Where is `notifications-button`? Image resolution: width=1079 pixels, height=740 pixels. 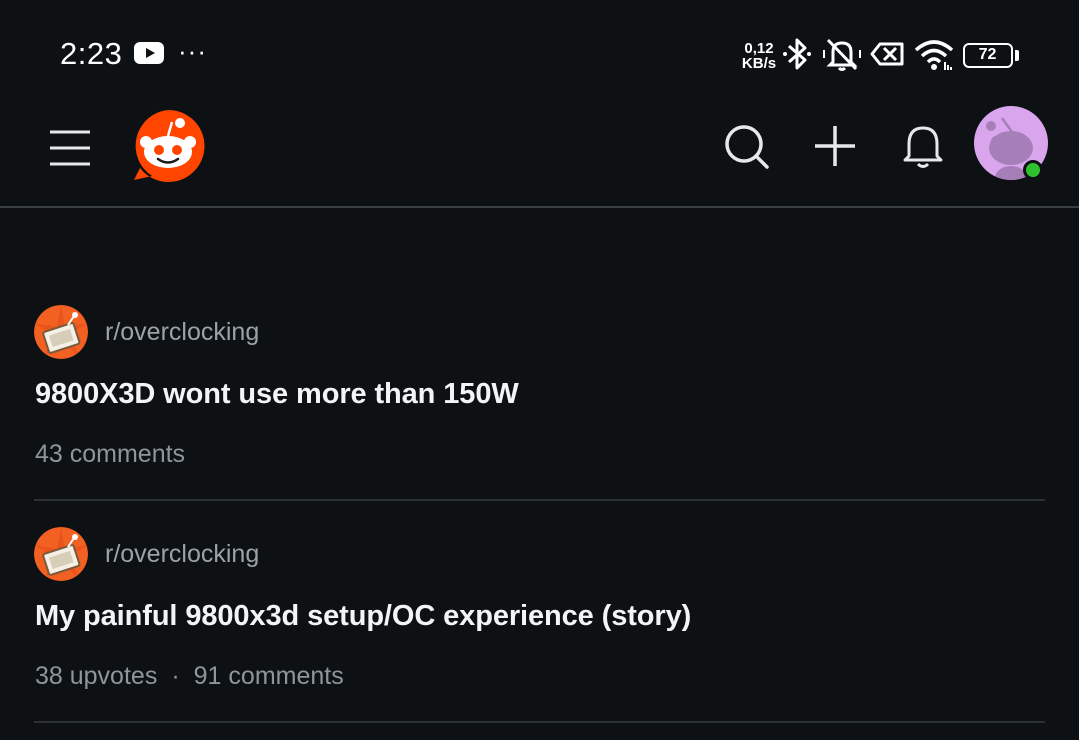 notifications-button is located at coordinates (923, 146).